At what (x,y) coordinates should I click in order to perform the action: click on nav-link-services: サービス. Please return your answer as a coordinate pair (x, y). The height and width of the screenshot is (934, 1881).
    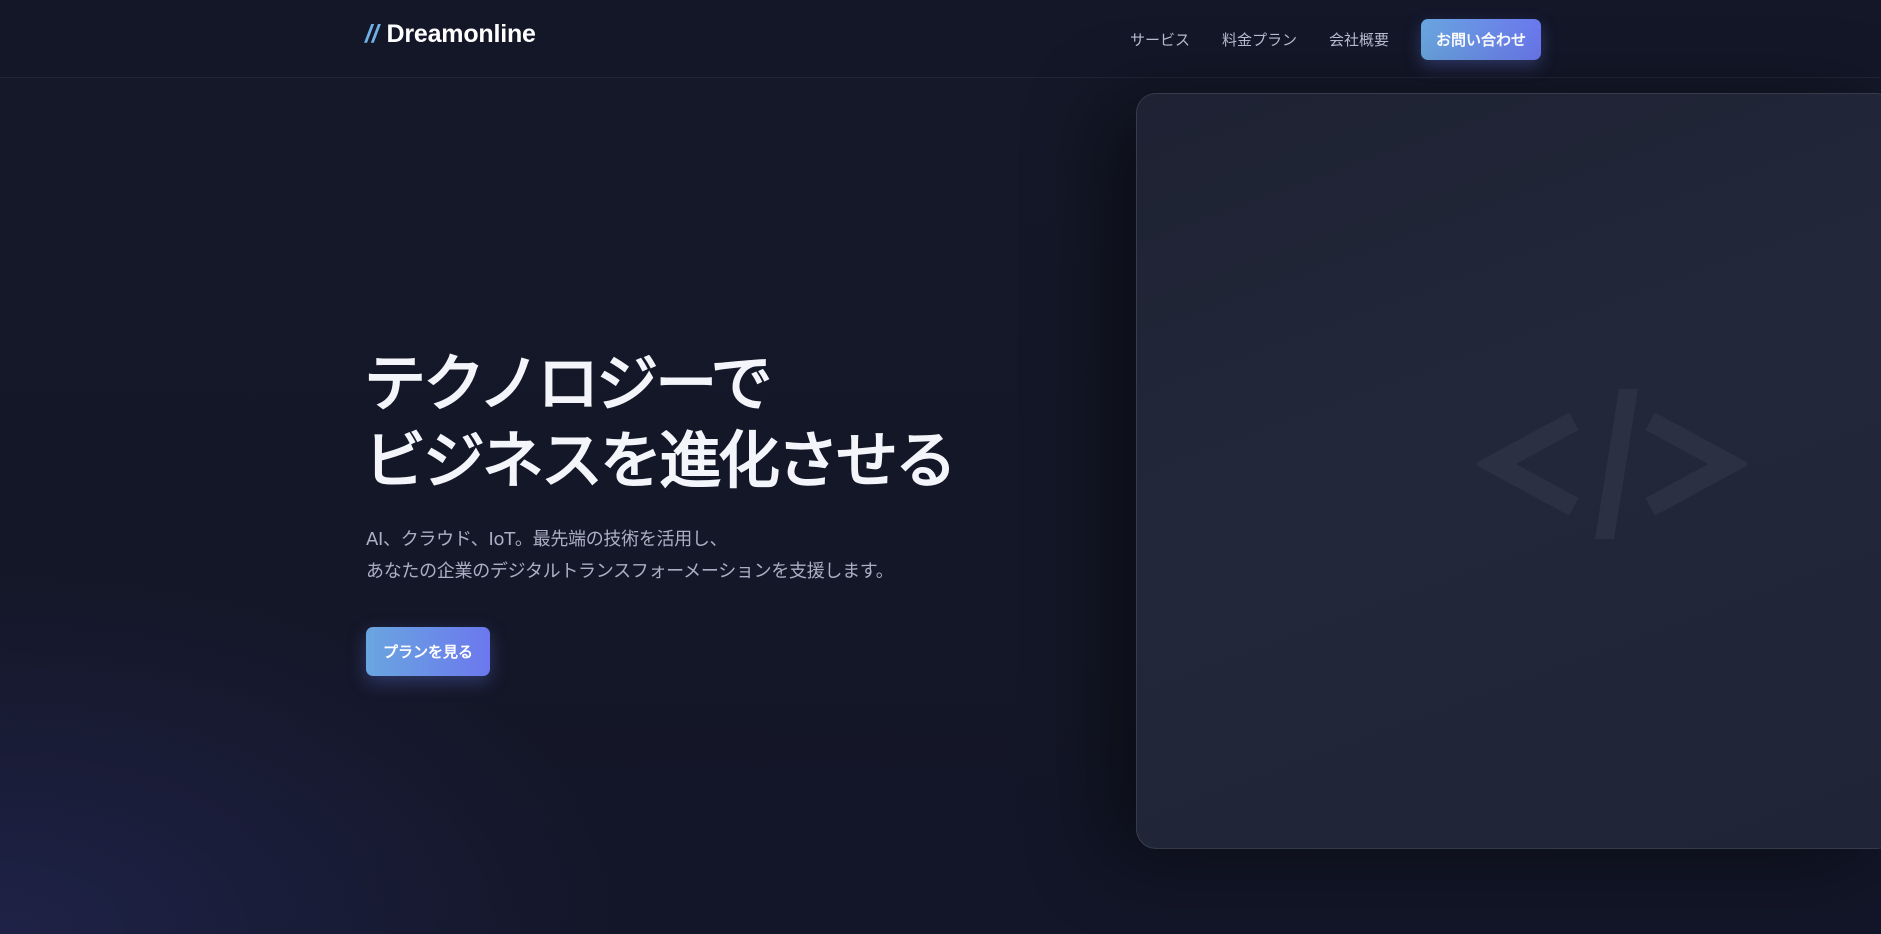
    Looking at the image, I should click on (1160, 40).